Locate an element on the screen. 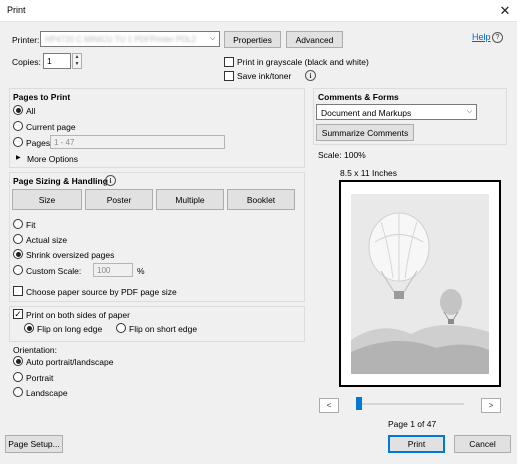  radio-pages is located at coordinates (18, 142).